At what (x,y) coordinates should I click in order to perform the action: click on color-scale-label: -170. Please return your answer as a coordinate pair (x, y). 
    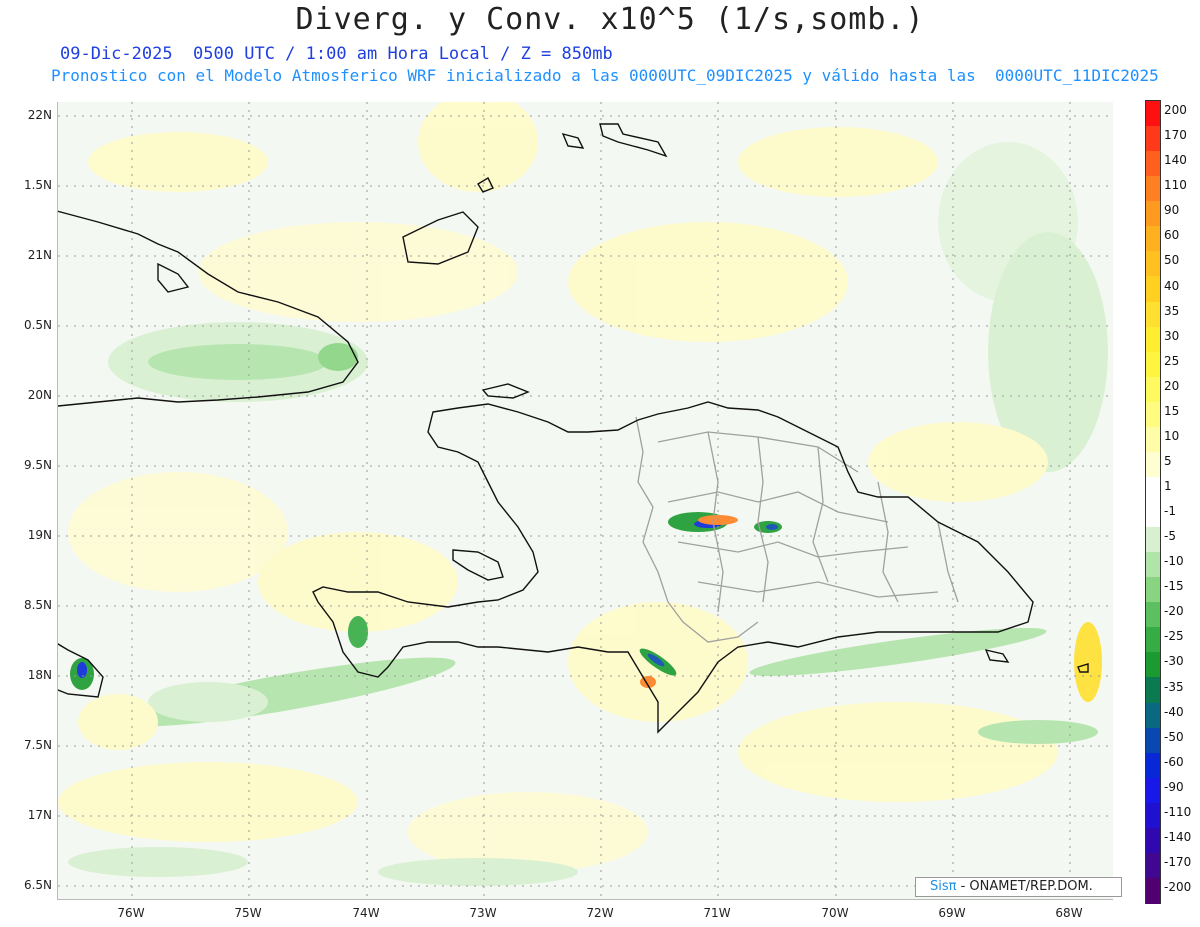
    Looking at the image, I should click on (1178, 861).